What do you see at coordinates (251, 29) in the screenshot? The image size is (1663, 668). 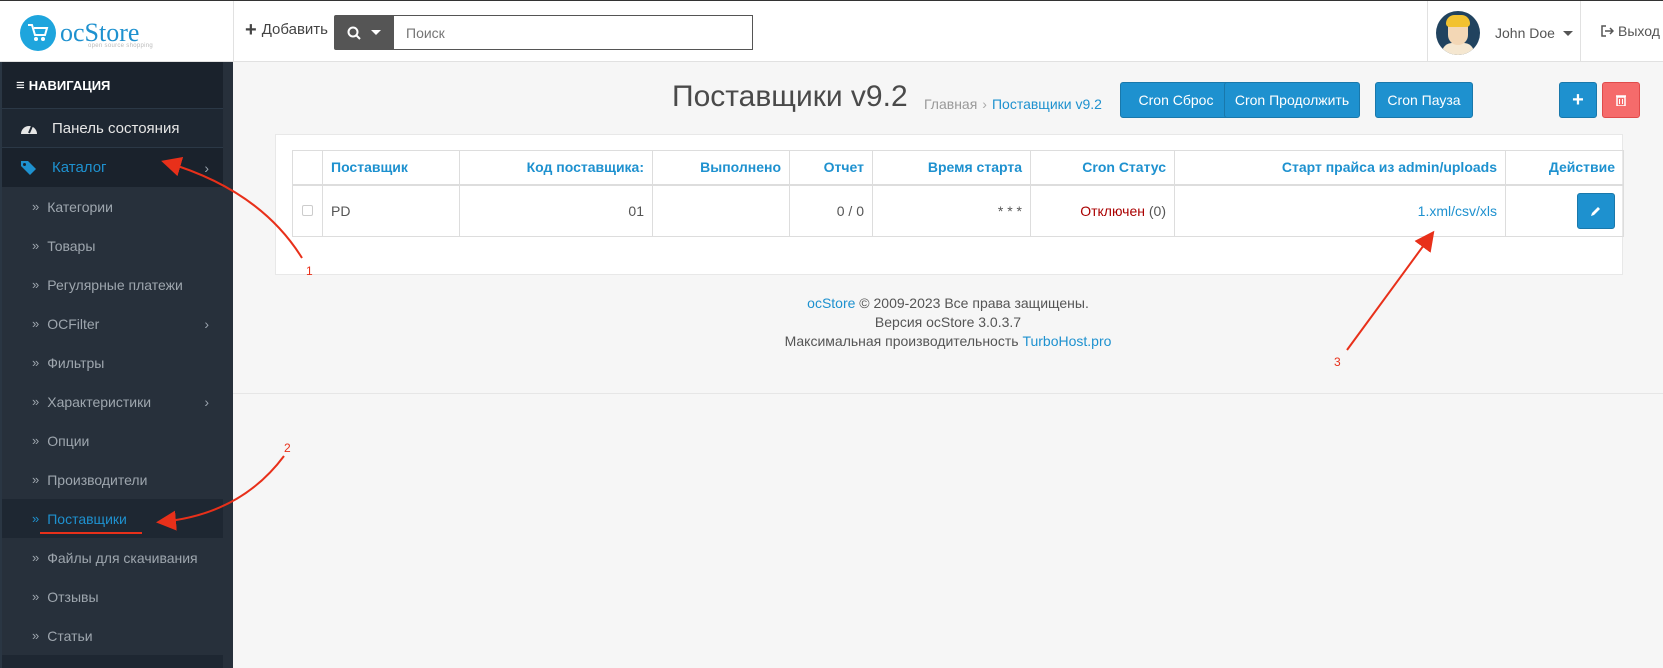 I see `plus-icon: +` at bounding box center [251, 29].